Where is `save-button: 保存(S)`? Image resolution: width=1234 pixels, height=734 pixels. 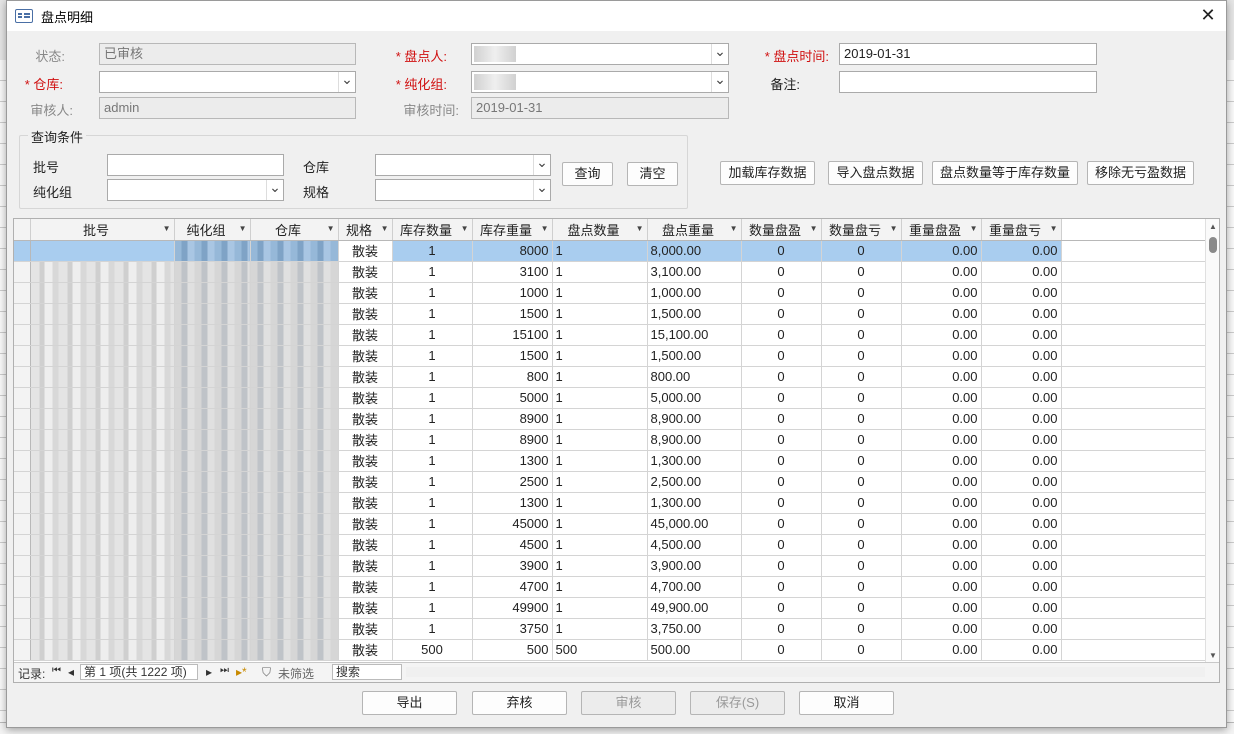
save-button: 保存(S) is located at coordinates (737, 703).